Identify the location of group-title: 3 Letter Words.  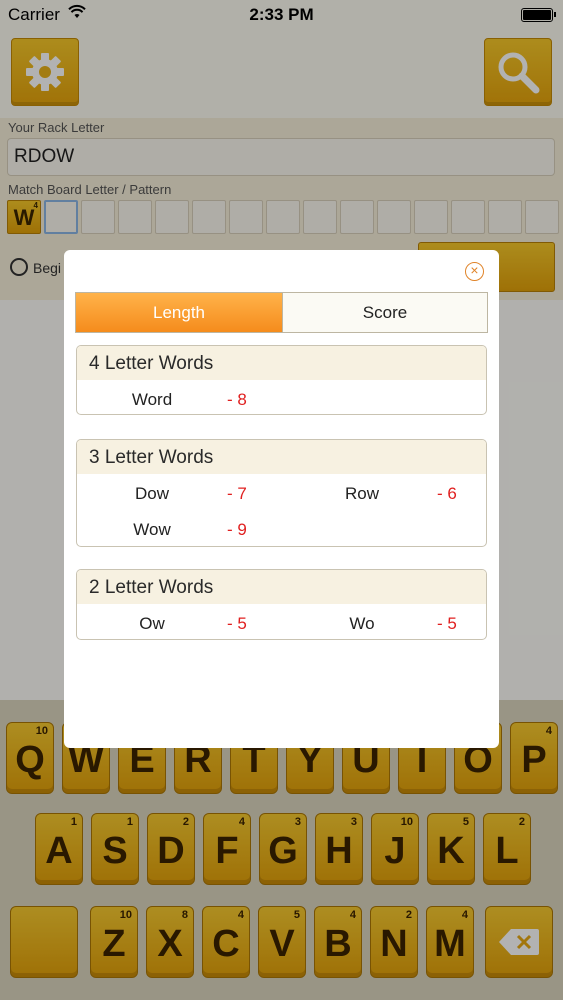
(281, 457).